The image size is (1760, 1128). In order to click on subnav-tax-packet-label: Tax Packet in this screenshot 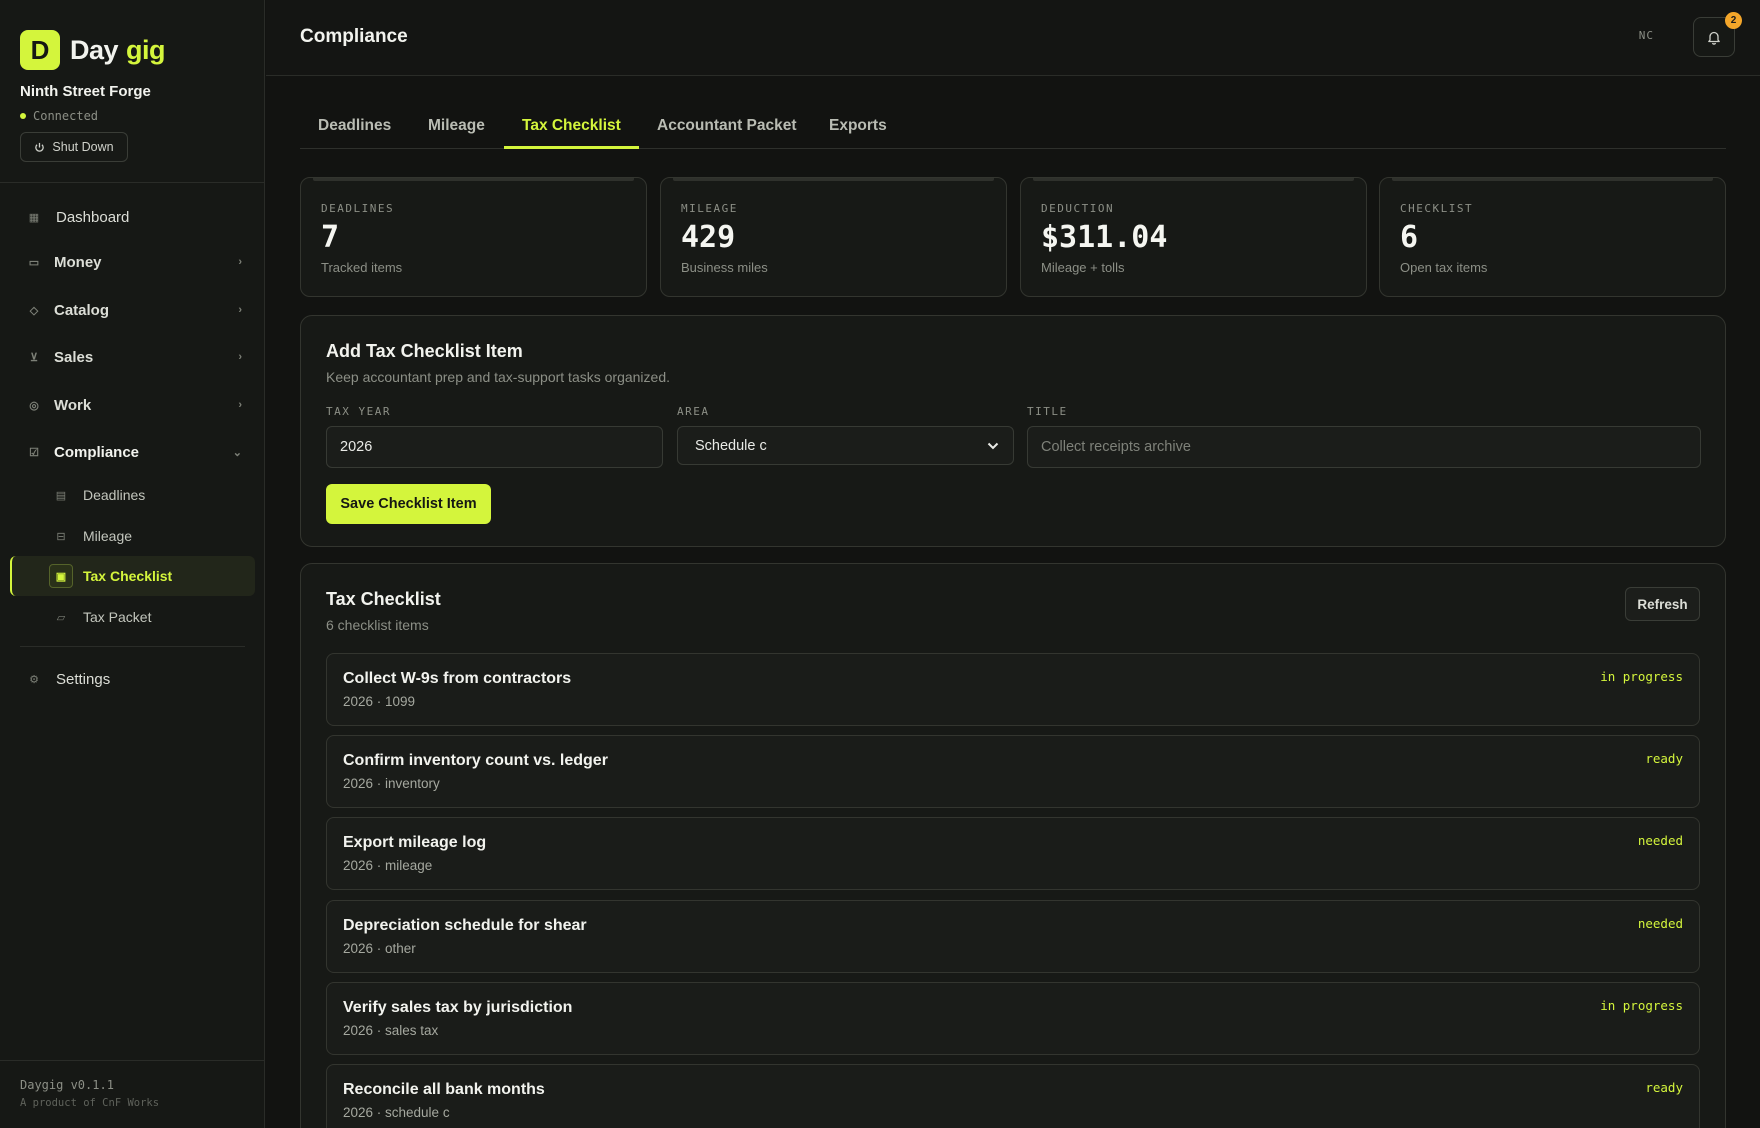, I will do `click(117, 617)`.